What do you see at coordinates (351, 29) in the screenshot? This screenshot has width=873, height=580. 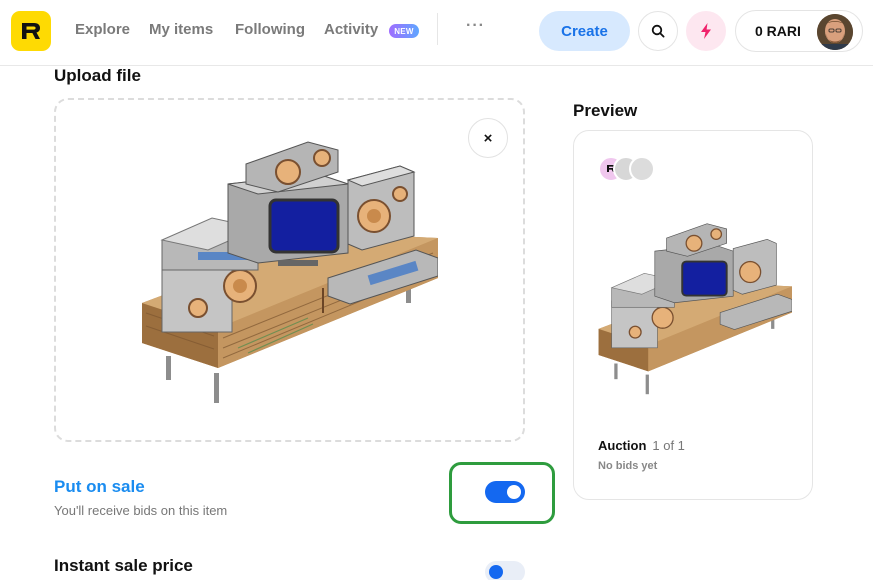 I see `nav-activity: Activity` at bounding box center [351, 29].